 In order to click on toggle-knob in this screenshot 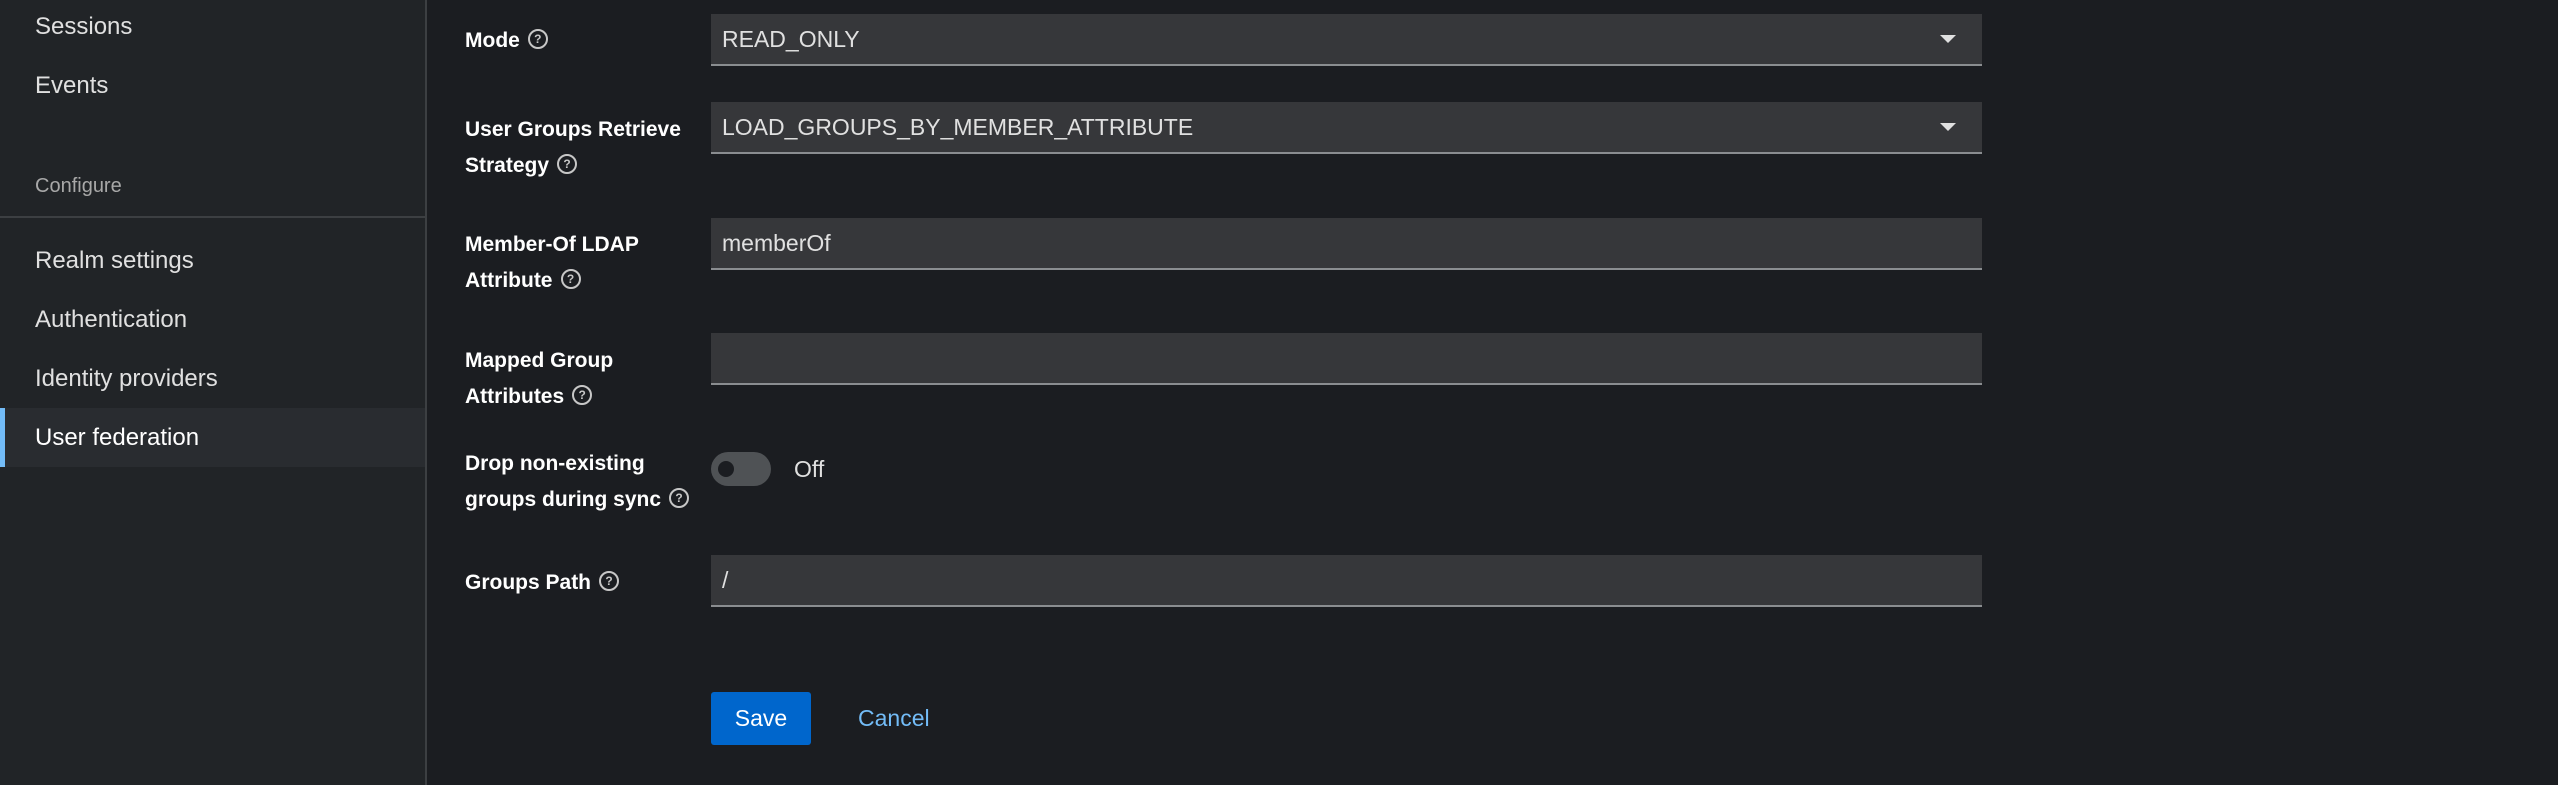, I will do `click(726, 469)`.